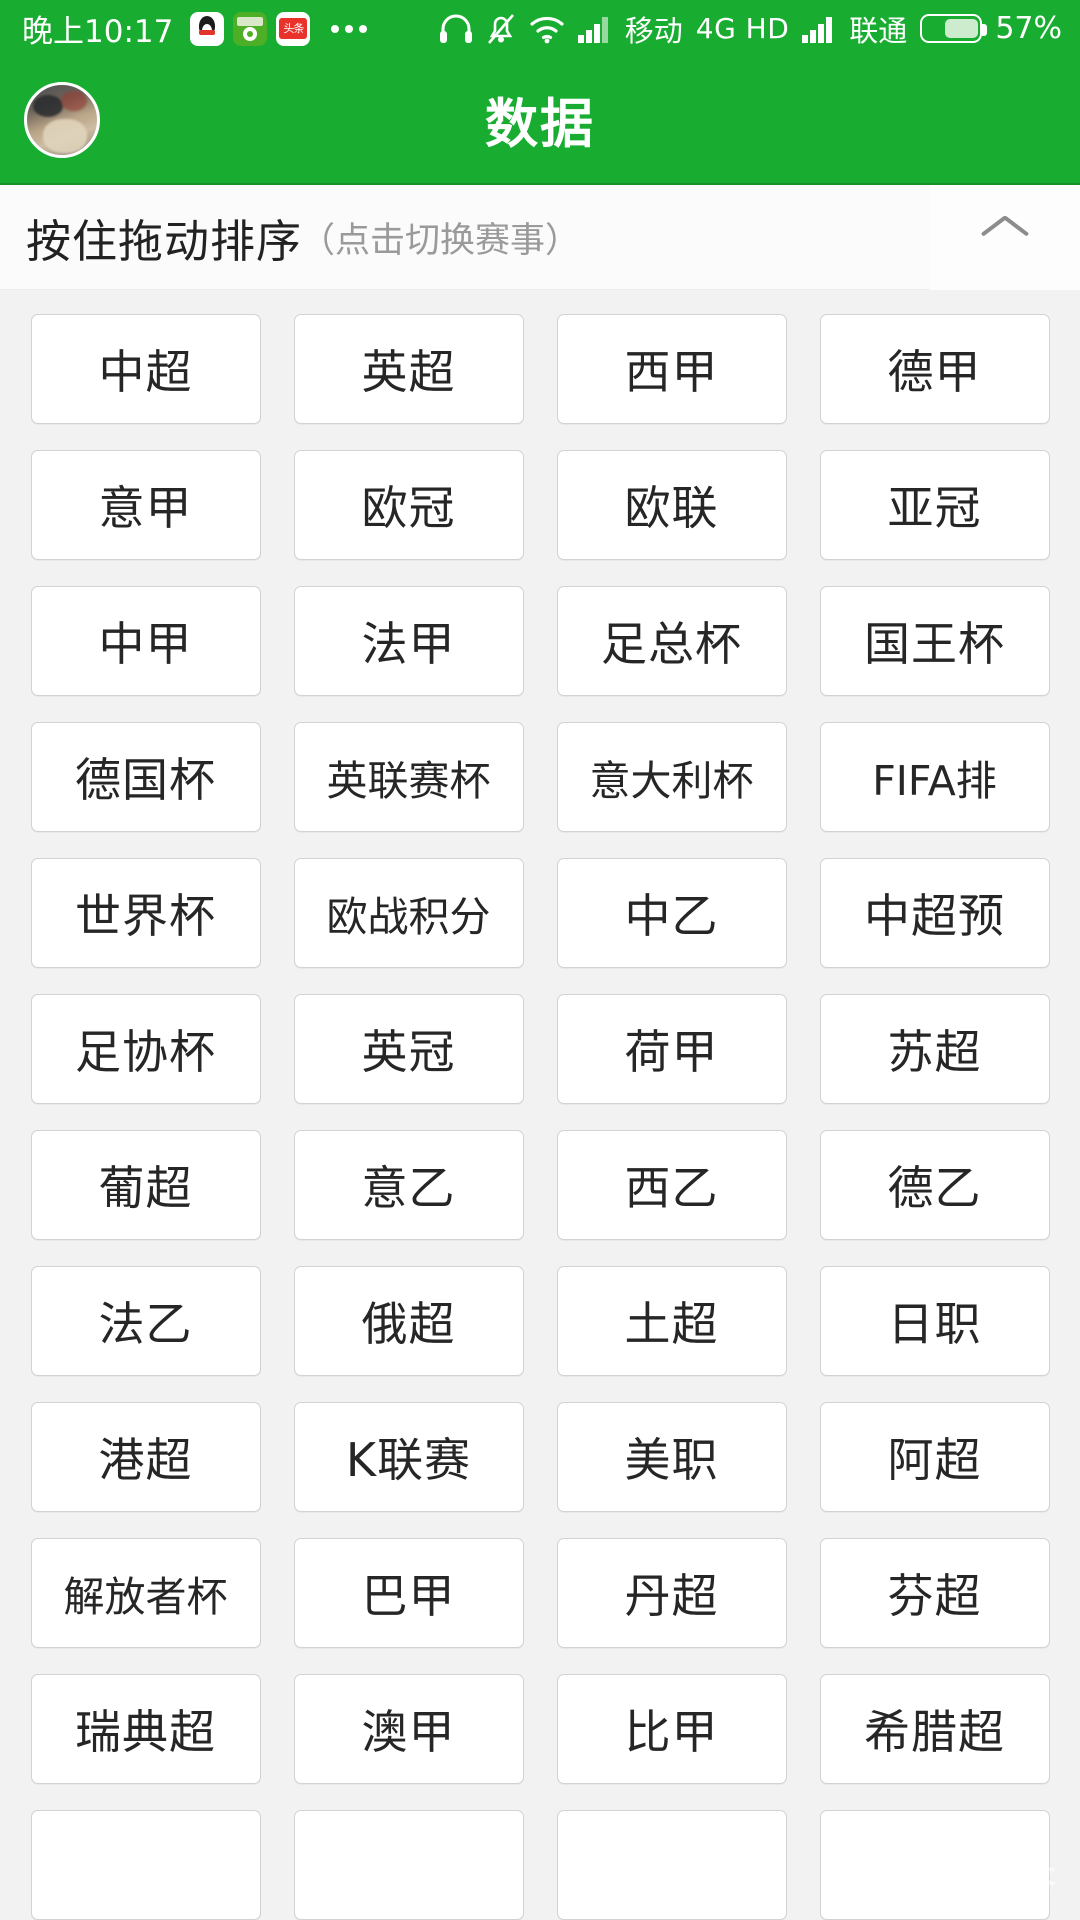 This screenshot has height=1920, width=1080. Describe the element at coordinates (671, 641) in the screenshot. I see `league-cell: 足总杯` at that location.